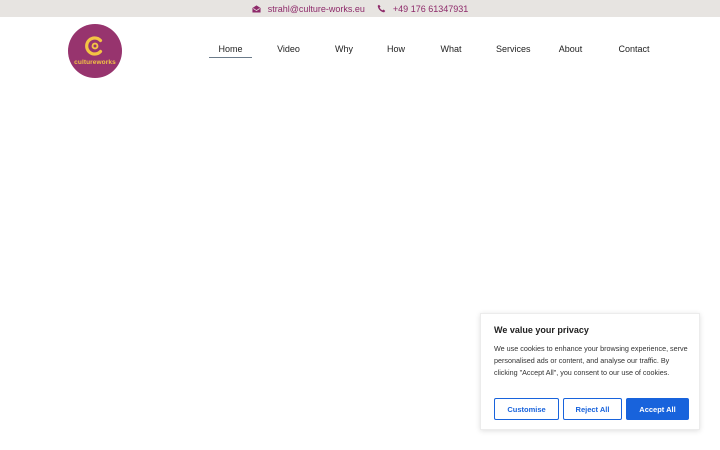  What do you see at coordinates (381, 8) in the screenshot?
I see `phone-icon` at bounding box center [381, 8].